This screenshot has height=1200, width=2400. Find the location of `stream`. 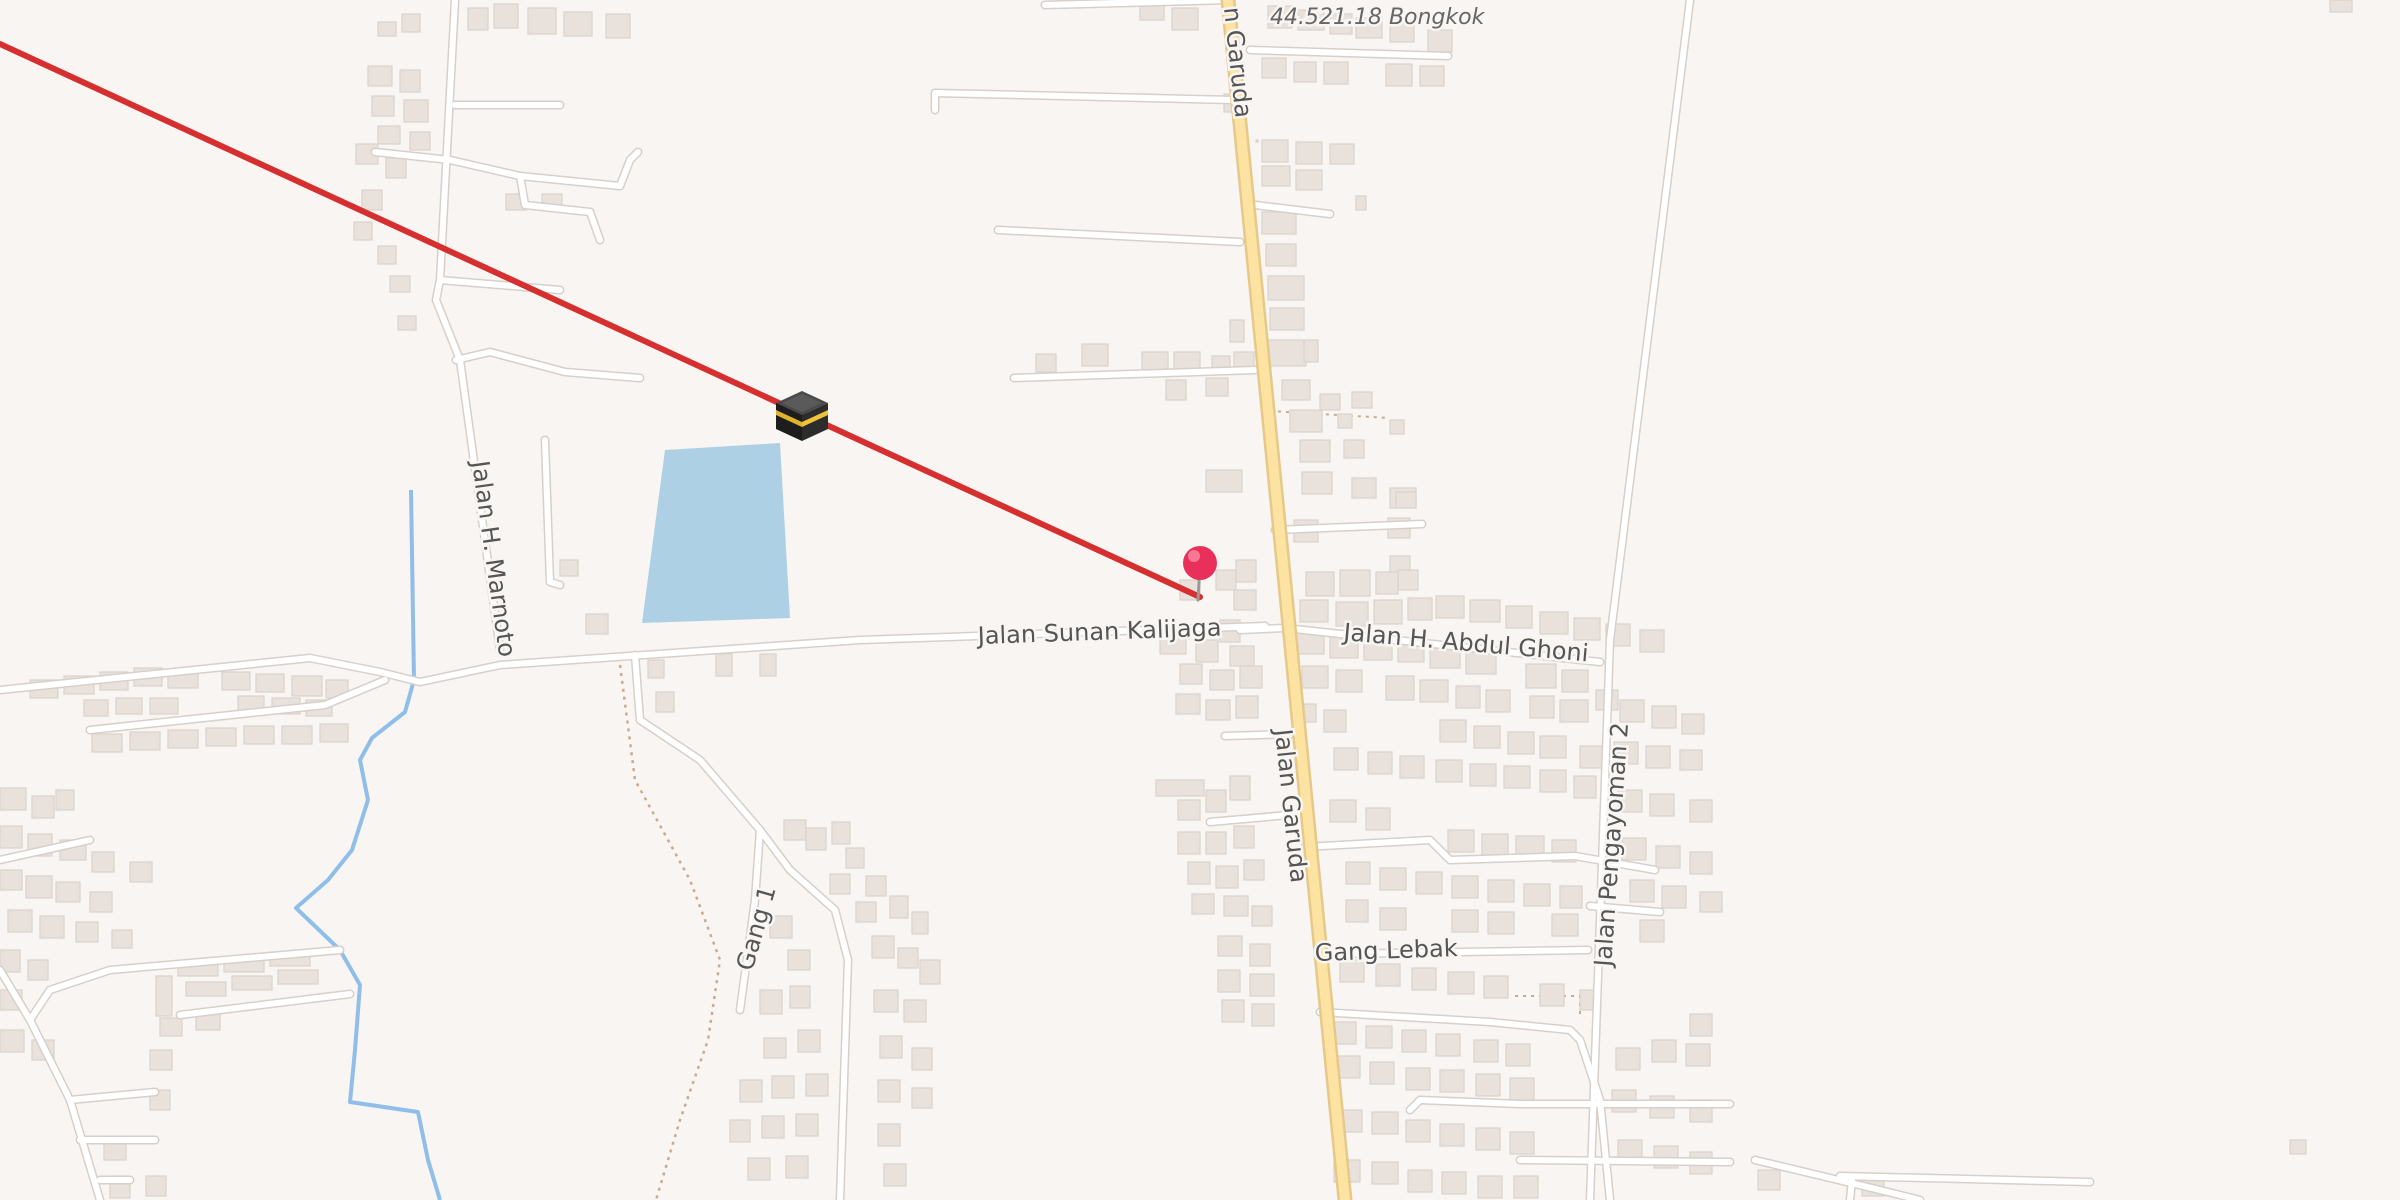

stream is located at coordinates (368, 844).